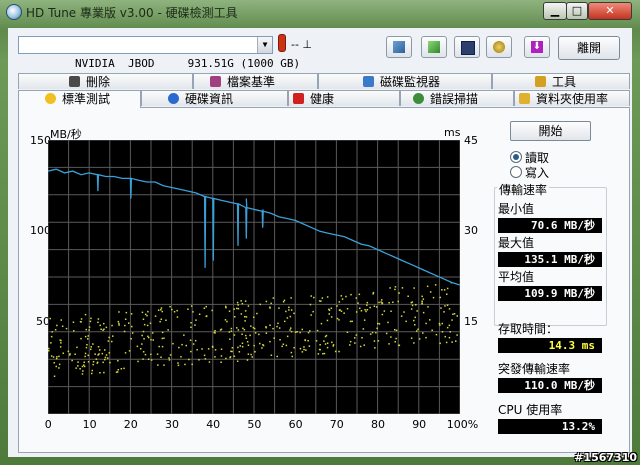 The image size is (640, 465). I want to click on download-button: ⬇, so click(537, 47).